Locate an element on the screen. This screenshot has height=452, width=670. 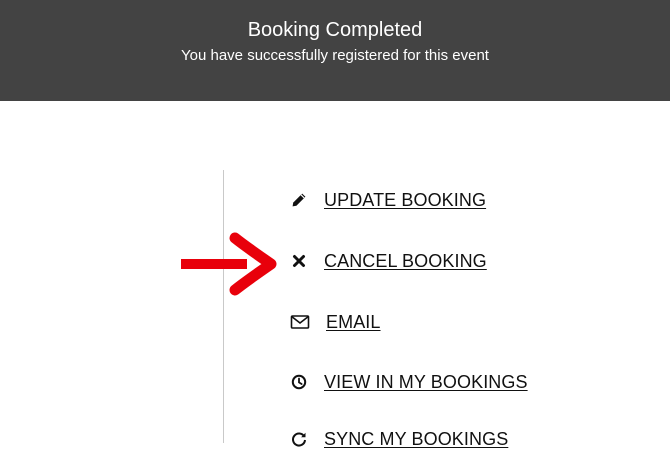
clock-icon is located at coordinates (299, 382).